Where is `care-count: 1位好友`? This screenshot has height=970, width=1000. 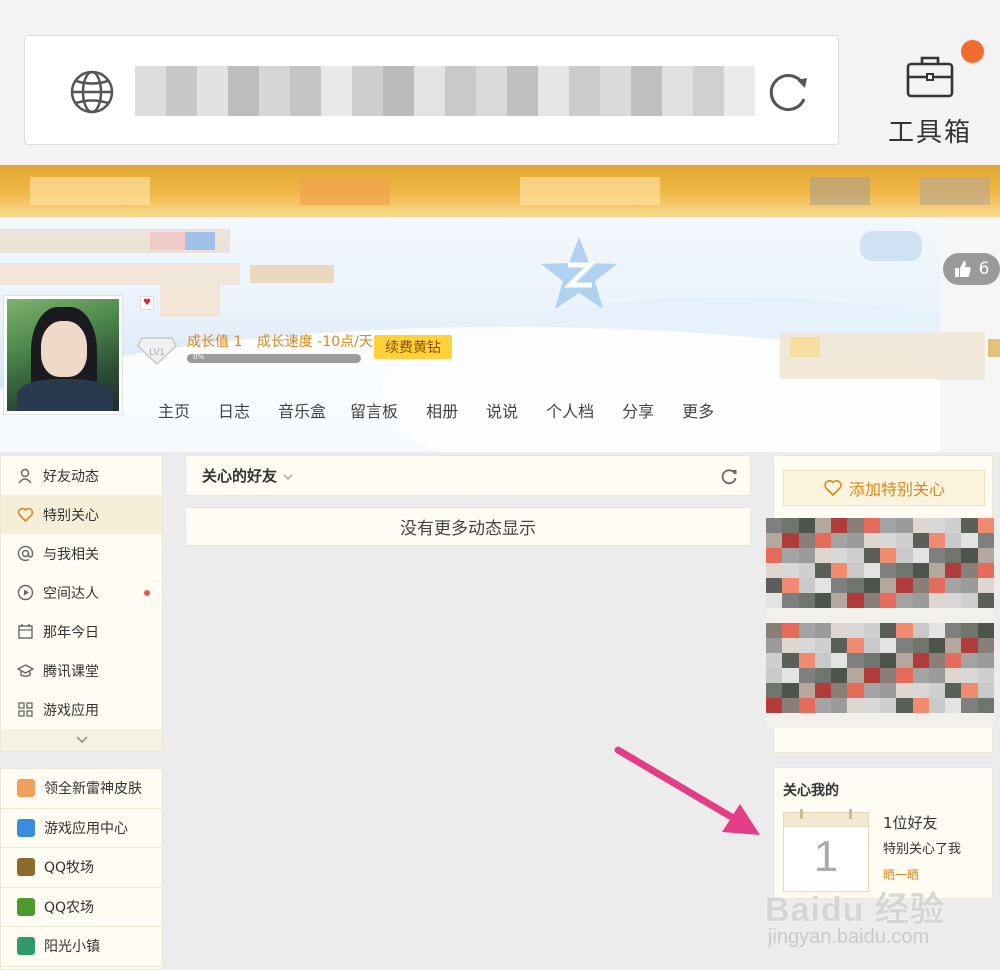
care-count: 1位好友 is located at coordinates (910, 823).